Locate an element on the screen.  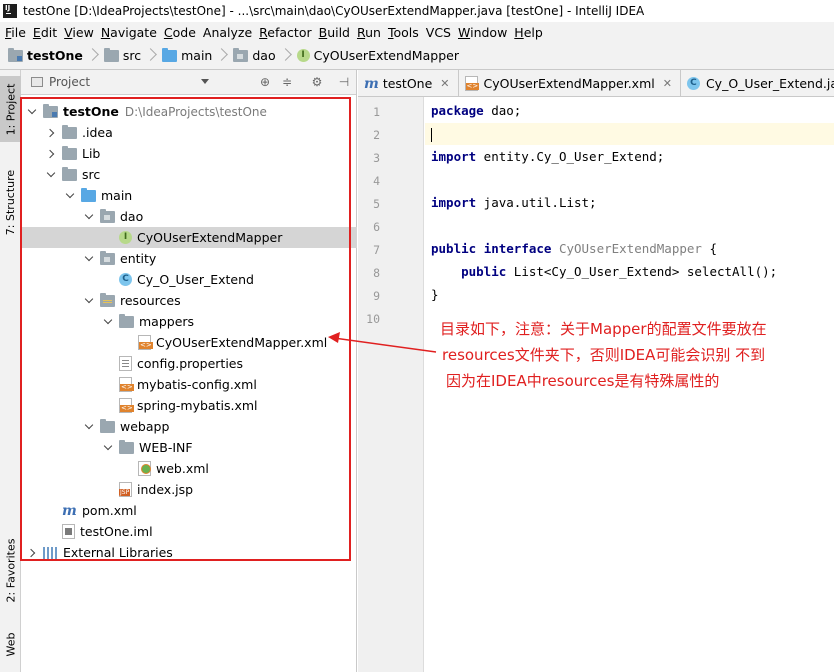
menu-window: Window is located at coordinates (484, 32).